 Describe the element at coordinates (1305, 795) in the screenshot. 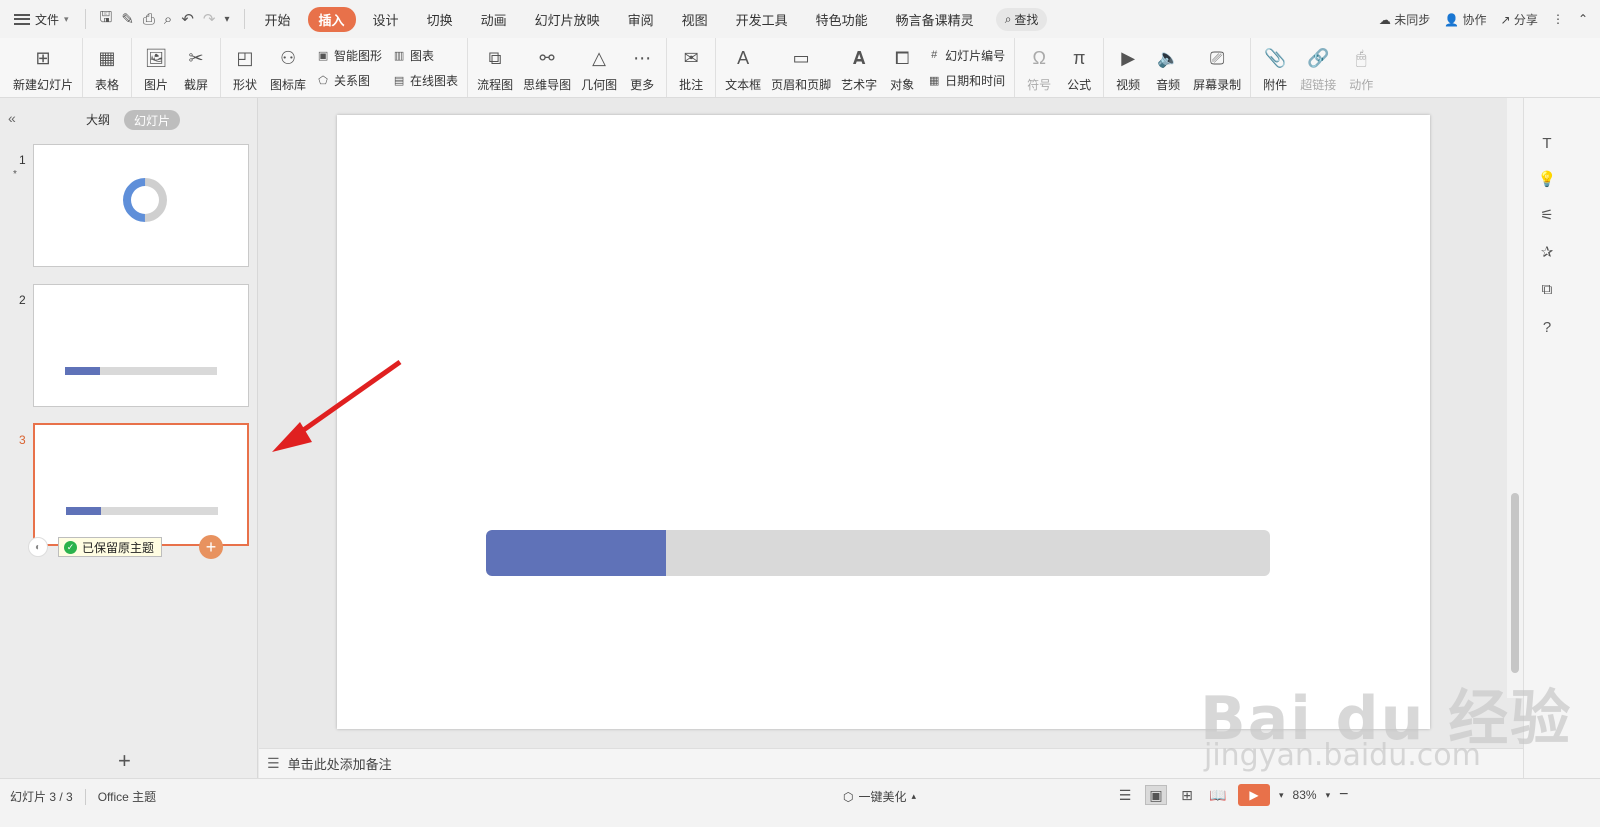

I see `zoom-level: 83%` at that location.